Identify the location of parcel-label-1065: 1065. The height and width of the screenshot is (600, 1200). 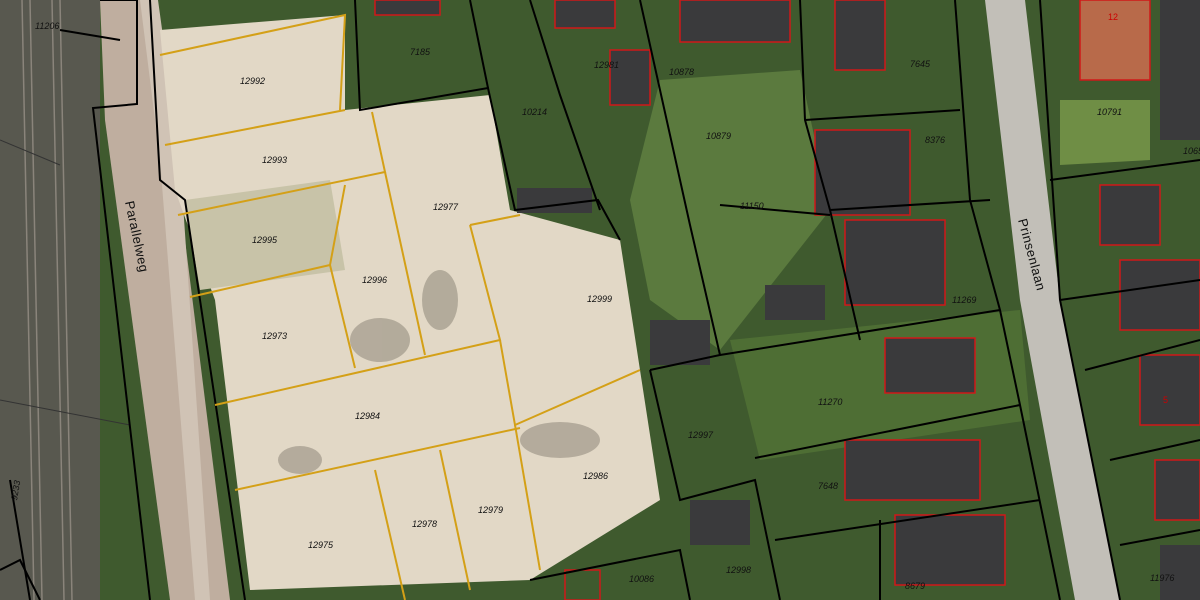
(1191, 151).